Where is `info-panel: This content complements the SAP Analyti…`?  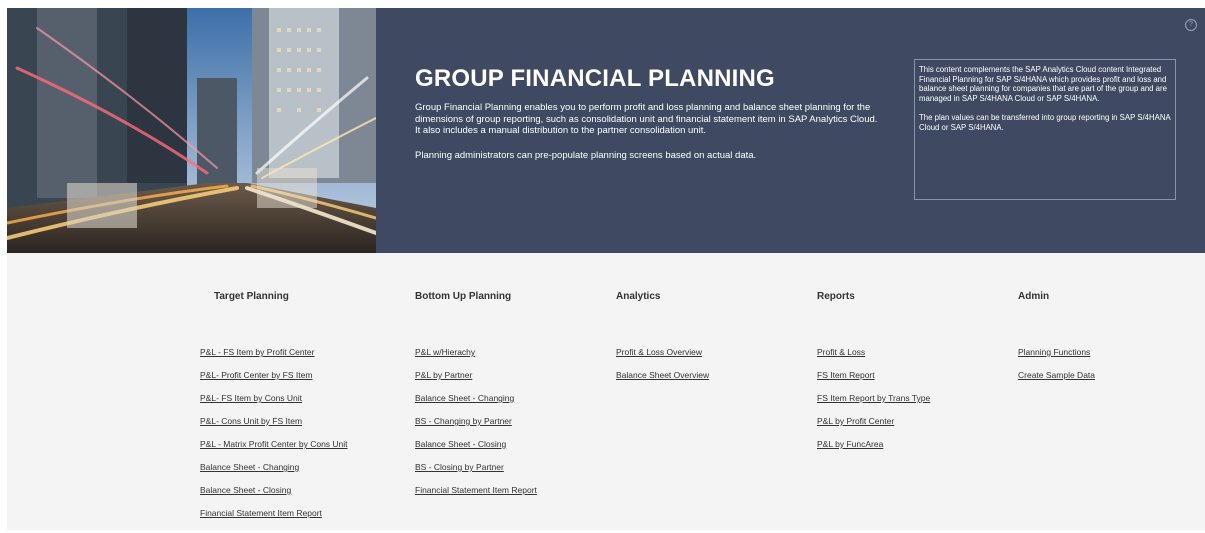 info-panel: This content complements the SAP Analyti… is located at coordinates (1045, 129).